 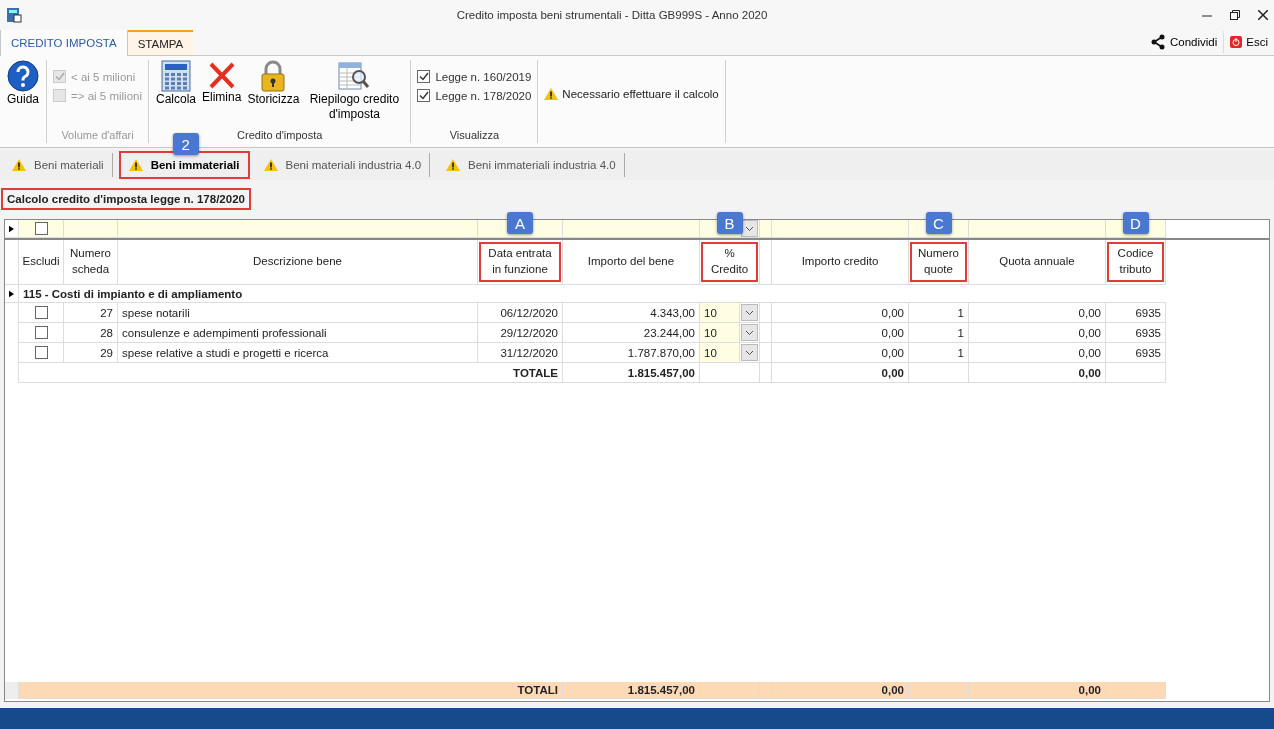 I want to click on share-icon, so click(x=1157, y=42).